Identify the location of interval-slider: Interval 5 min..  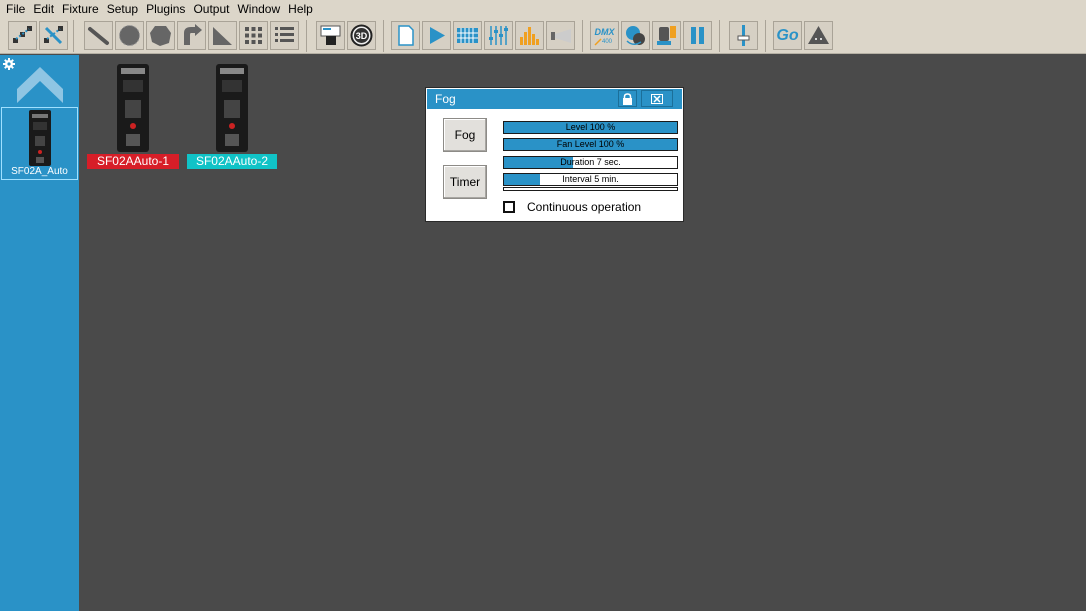
(590, 179).